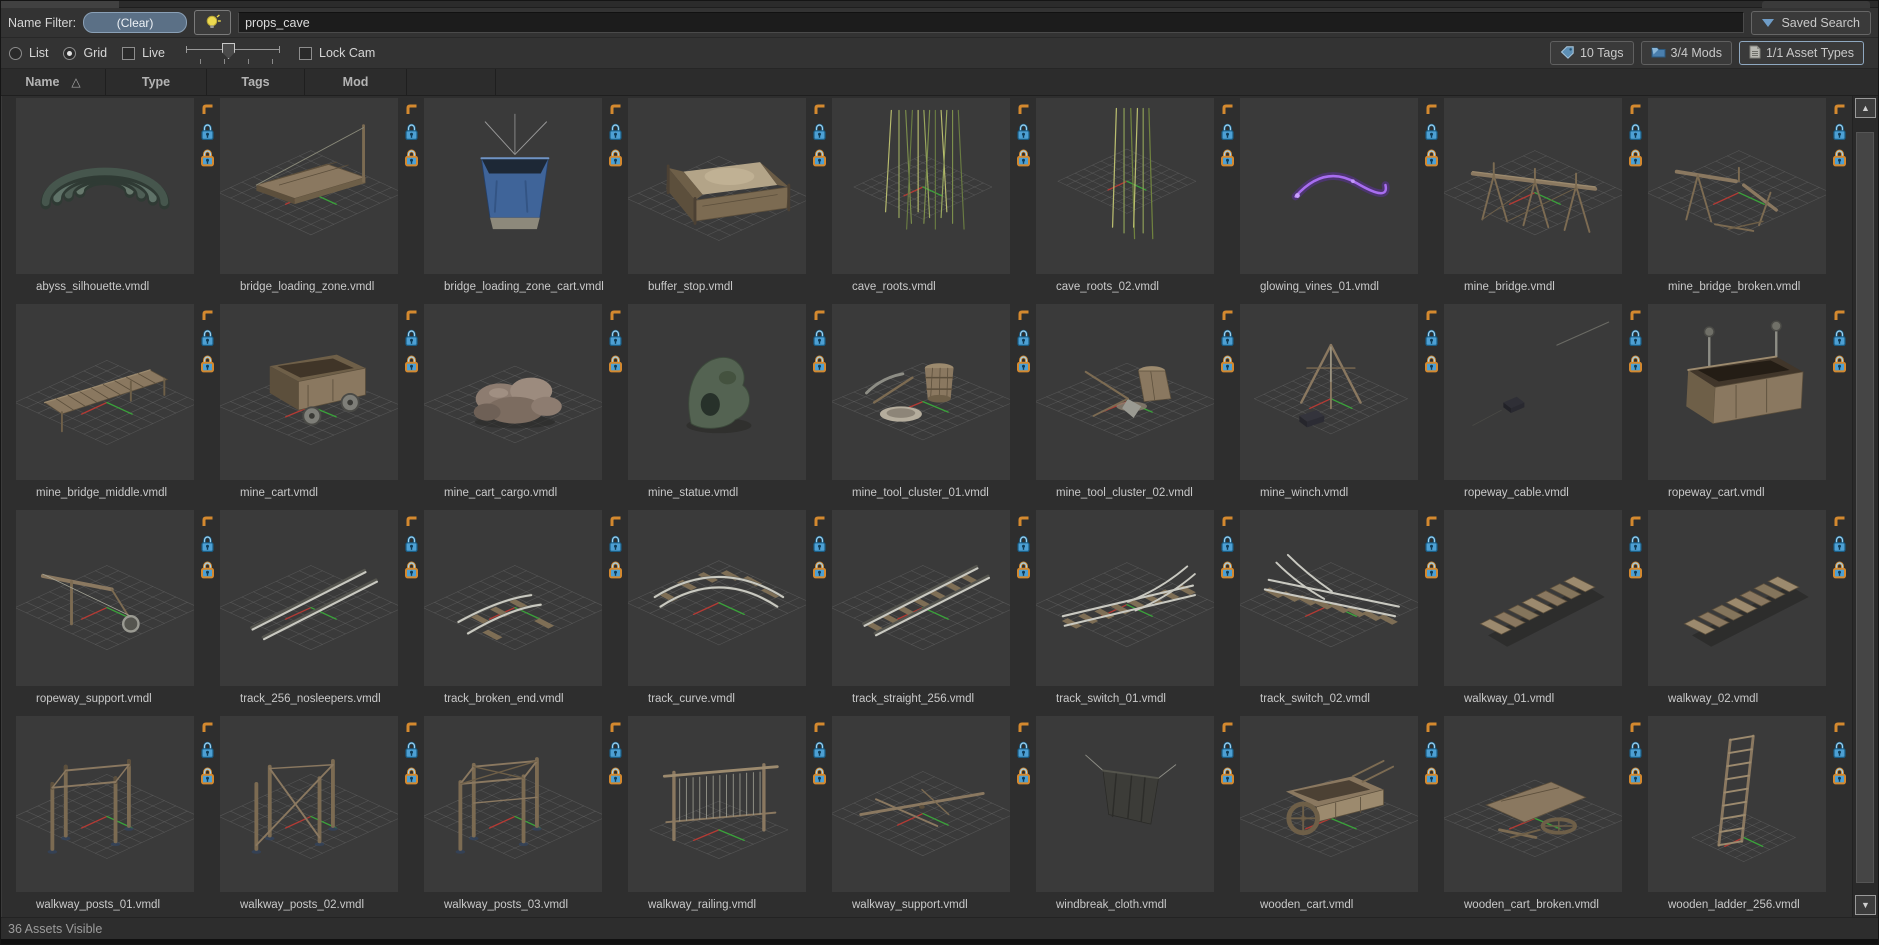  What do you see at coordinates (1138, 613) in the screenshot?
I see `asset-tile: track_switch_01.vmdl` at bounding box center [1138, 613].